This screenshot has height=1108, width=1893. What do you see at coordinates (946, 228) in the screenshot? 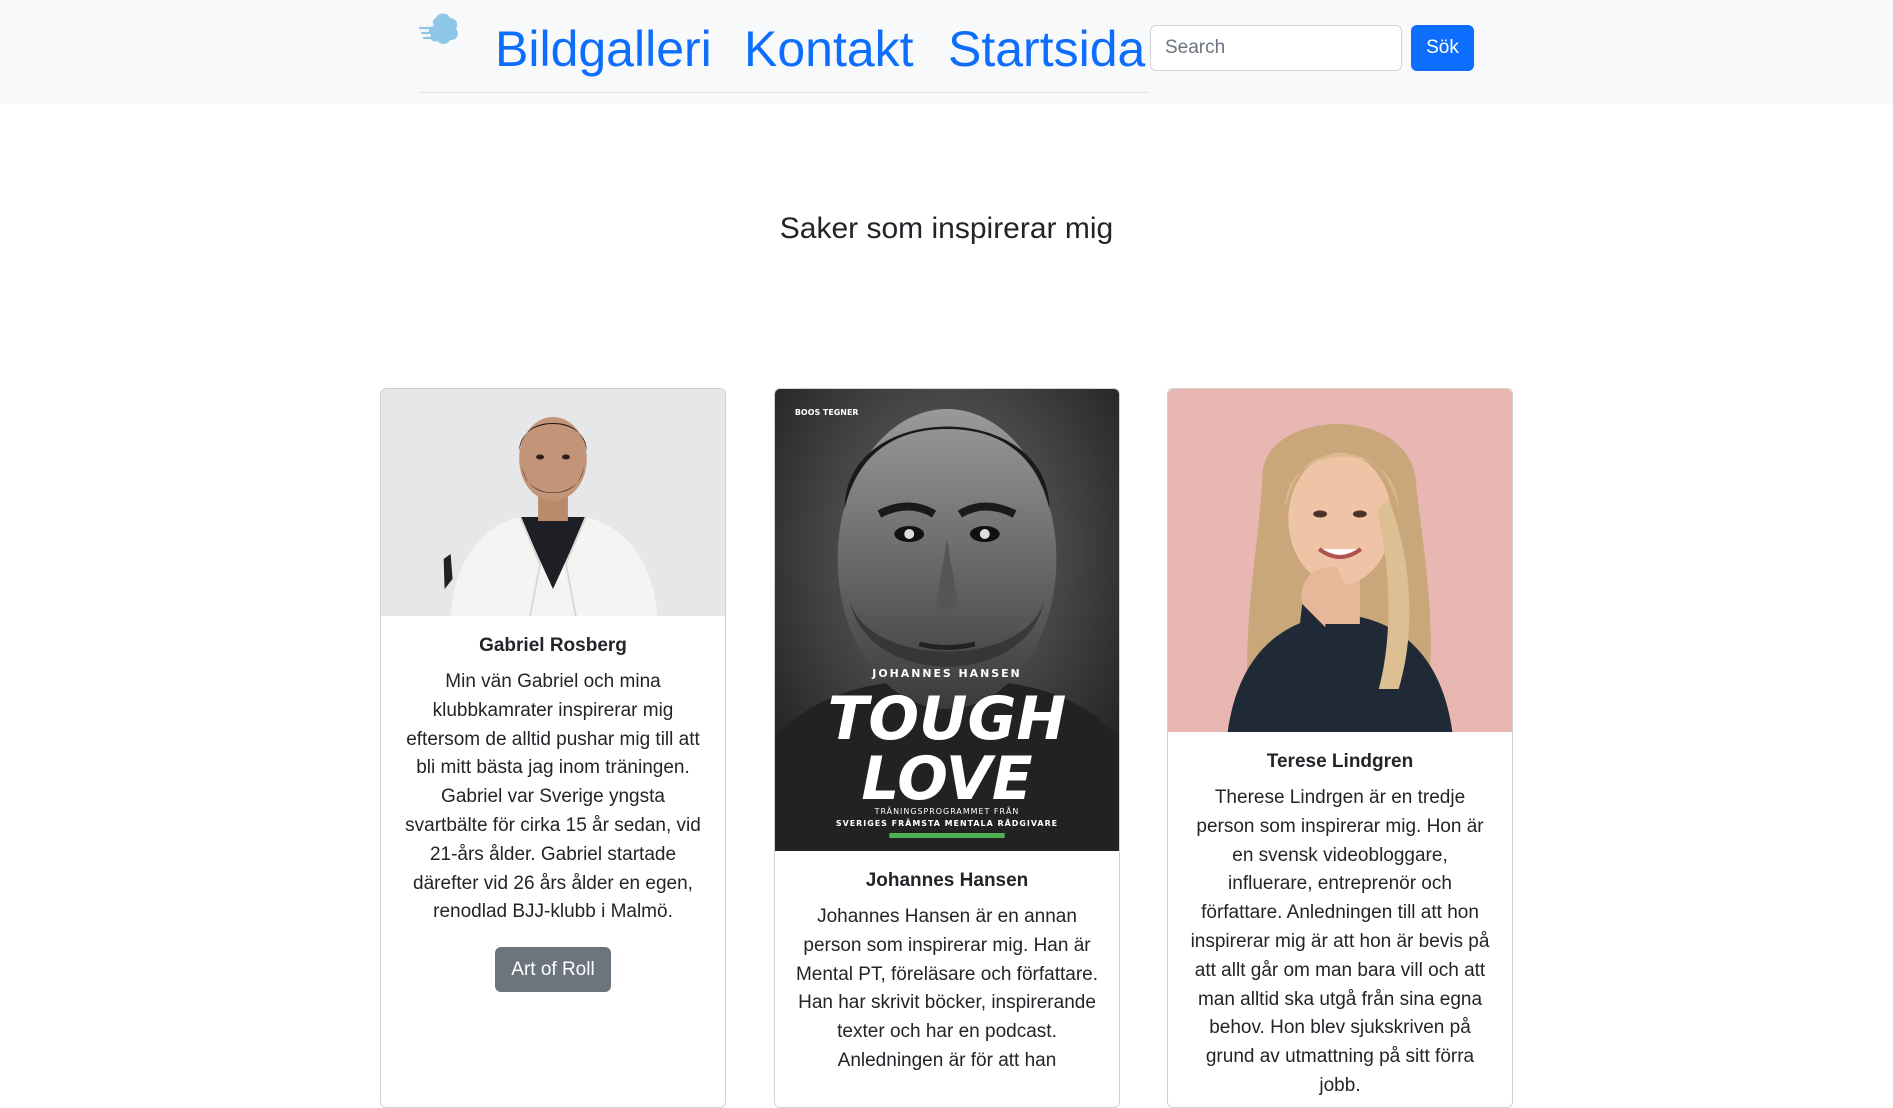
I see `page-title: Saker som inspirerar mig` at bounding box center [946, 228].